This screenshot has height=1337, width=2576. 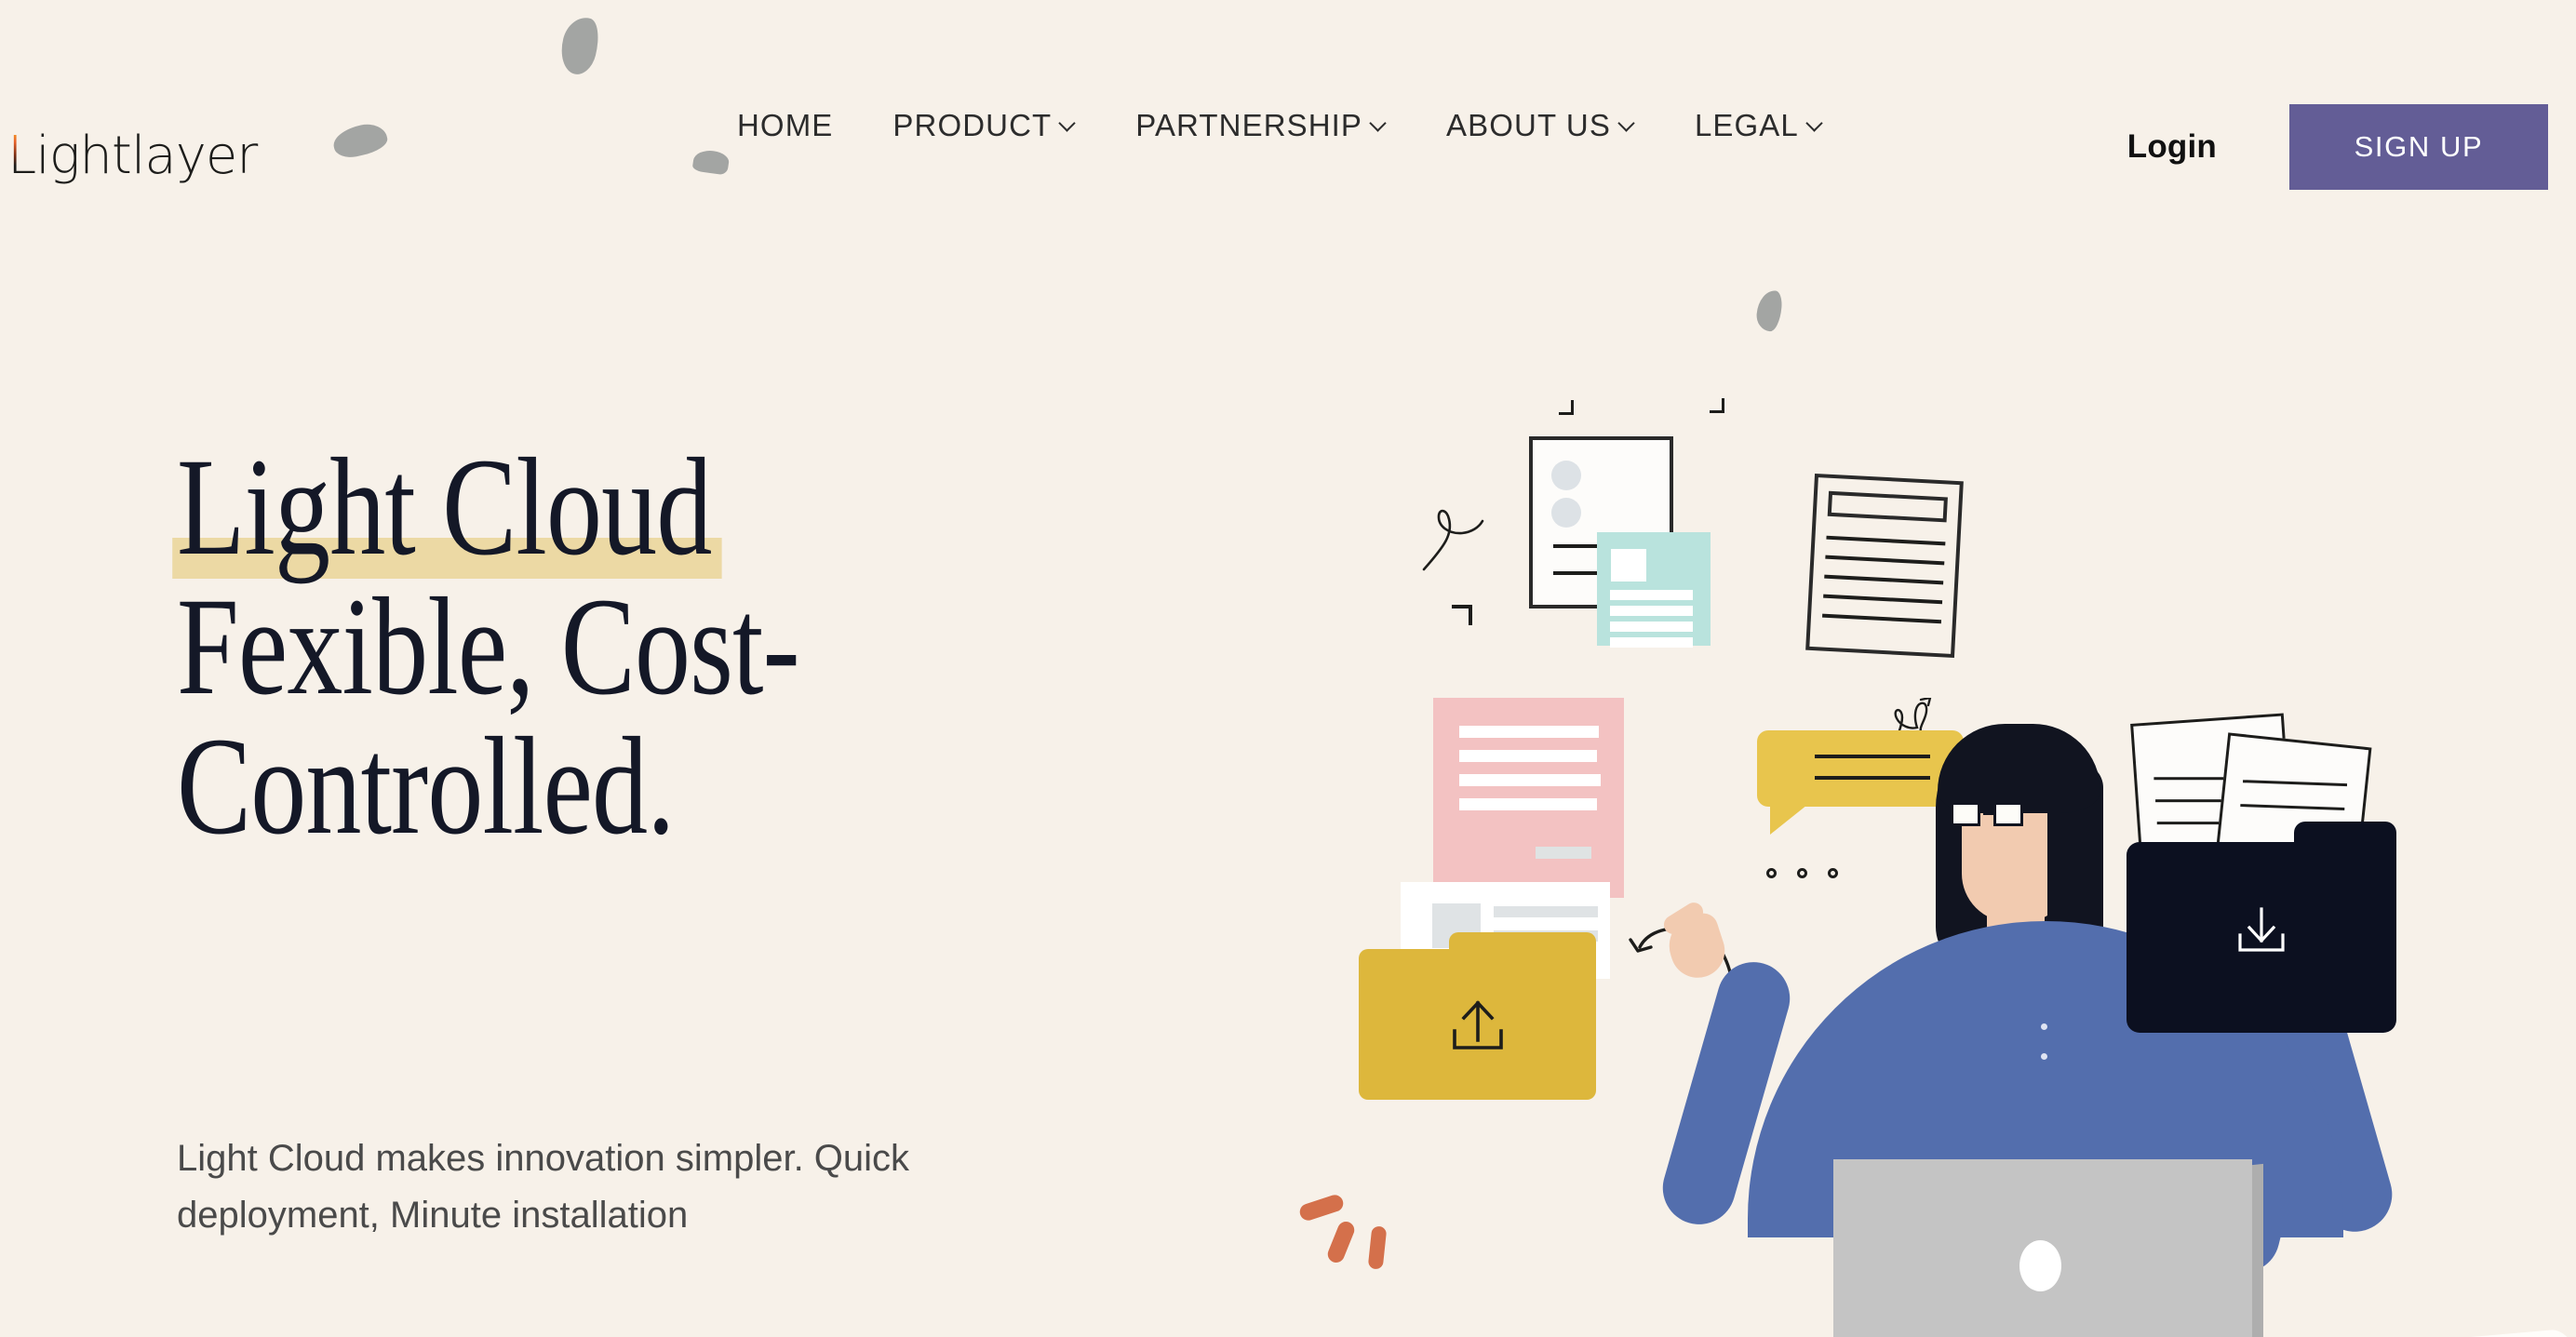 I want to click on ellipsis-icon, so click(x=1802, y=873).